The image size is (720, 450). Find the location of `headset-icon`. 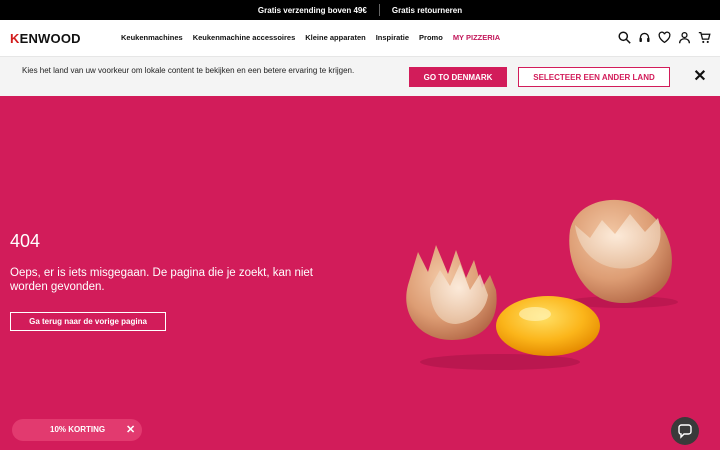

headset-icon is located at coordinates (644, 37).